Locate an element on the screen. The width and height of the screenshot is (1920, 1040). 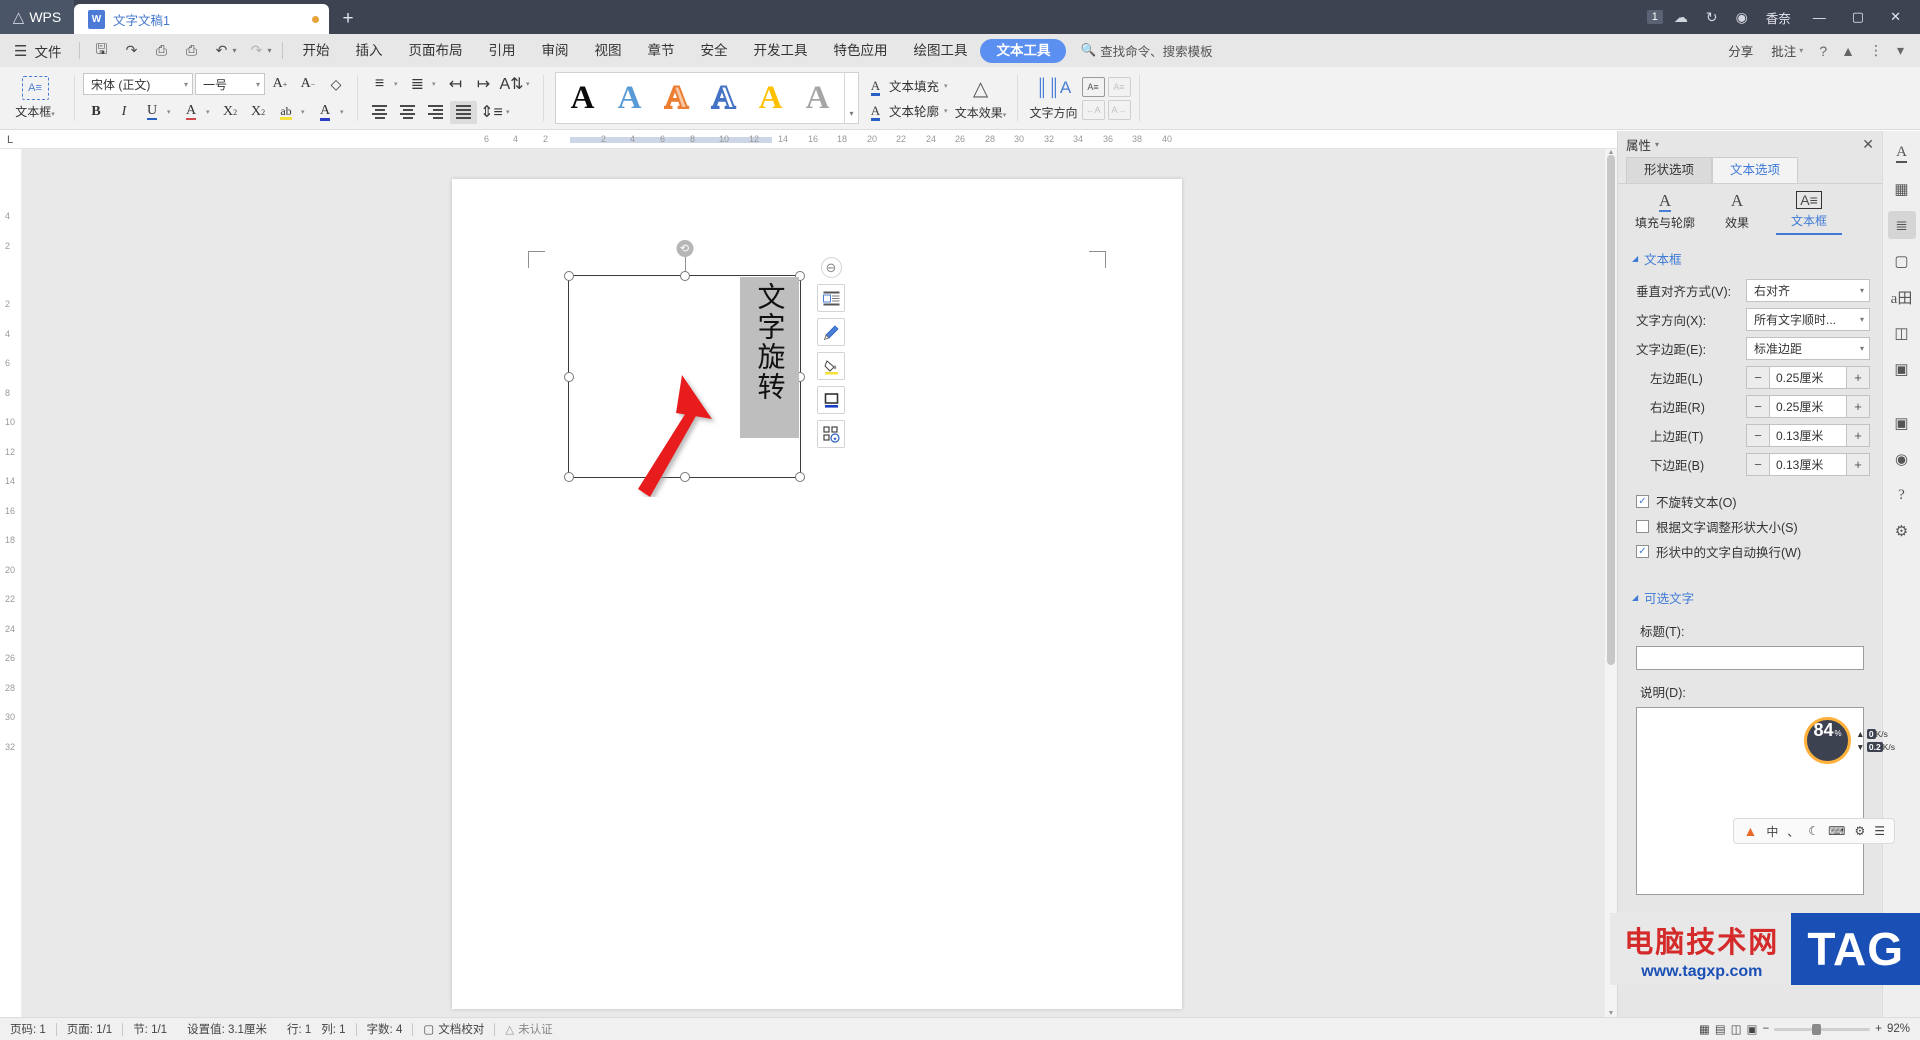
create-text-link-icon: A≡ is located at coordinates (1093, 86).